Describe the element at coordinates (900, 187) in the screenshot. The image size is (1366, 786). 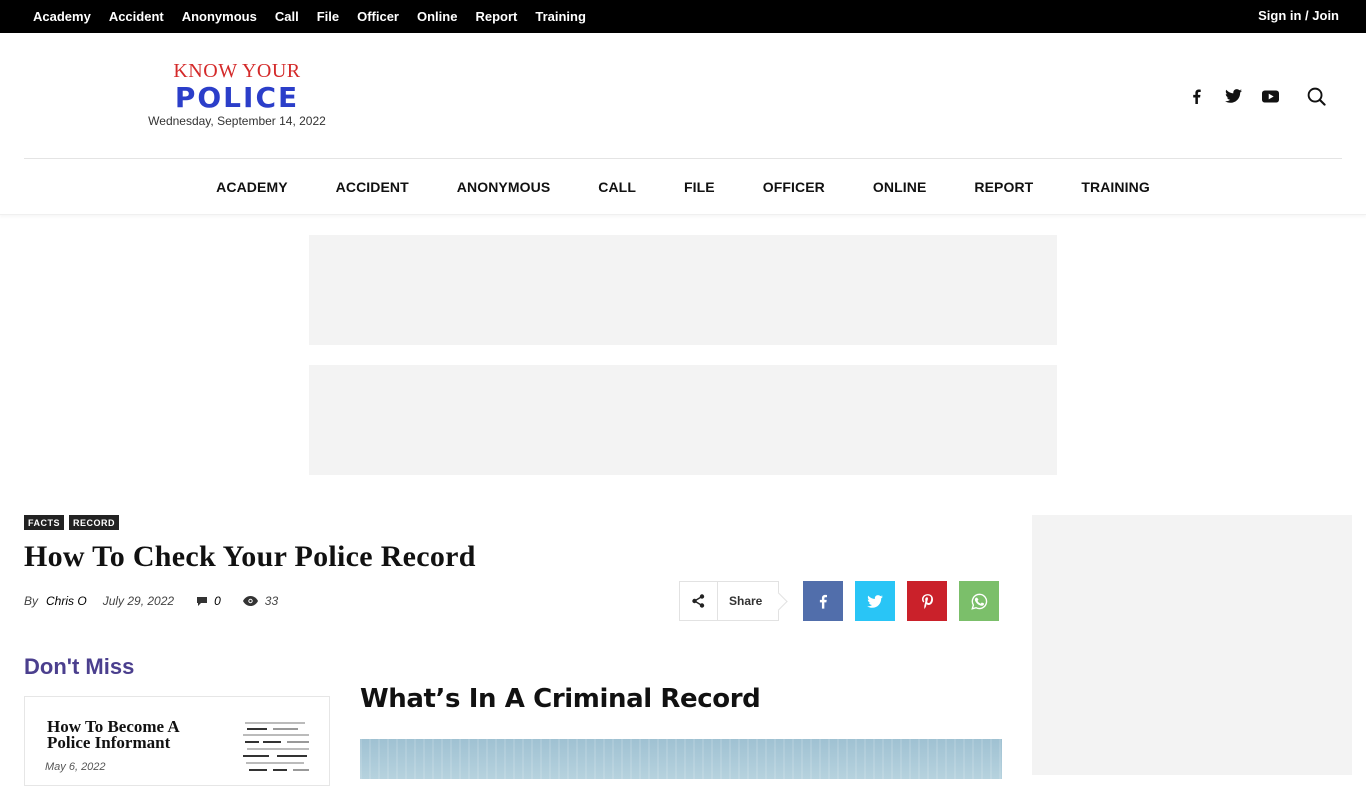
I see `nav-online: ONLINE` at that location.